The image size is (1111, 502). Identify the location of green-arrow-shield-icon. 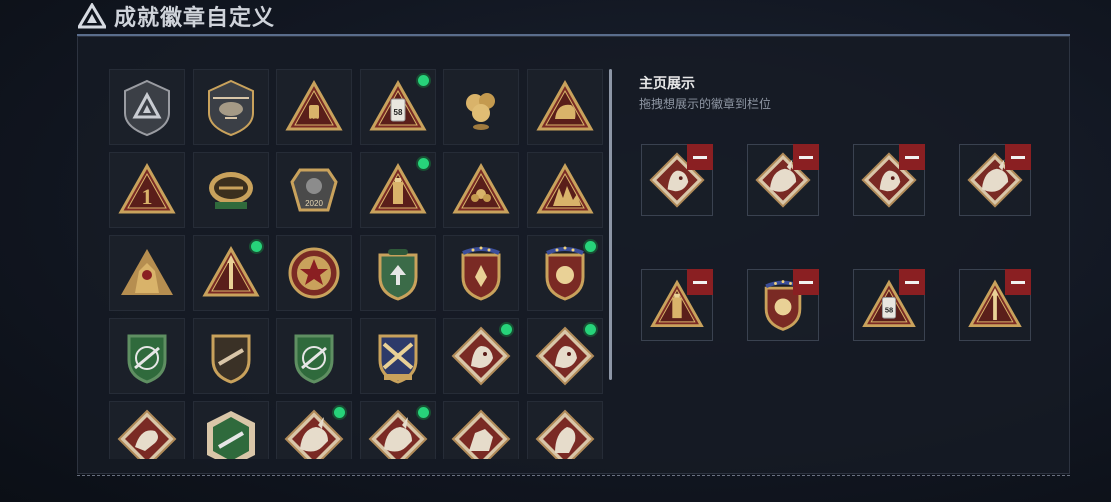
(398, 275).